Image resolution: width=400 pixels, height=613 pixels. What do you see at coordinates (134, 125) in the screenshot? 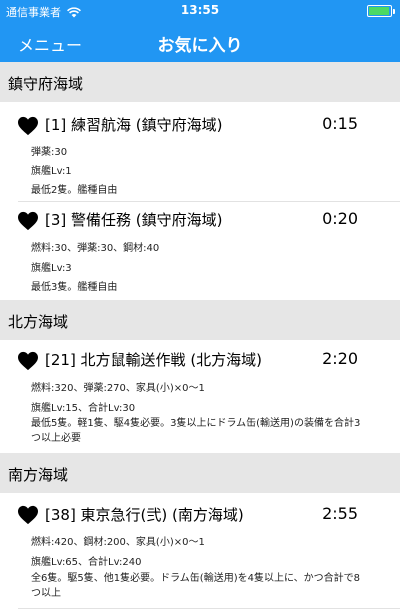
I see `item-title: [1] 練習航海 (鎮守府海域)` at bounding box center [134, 125].